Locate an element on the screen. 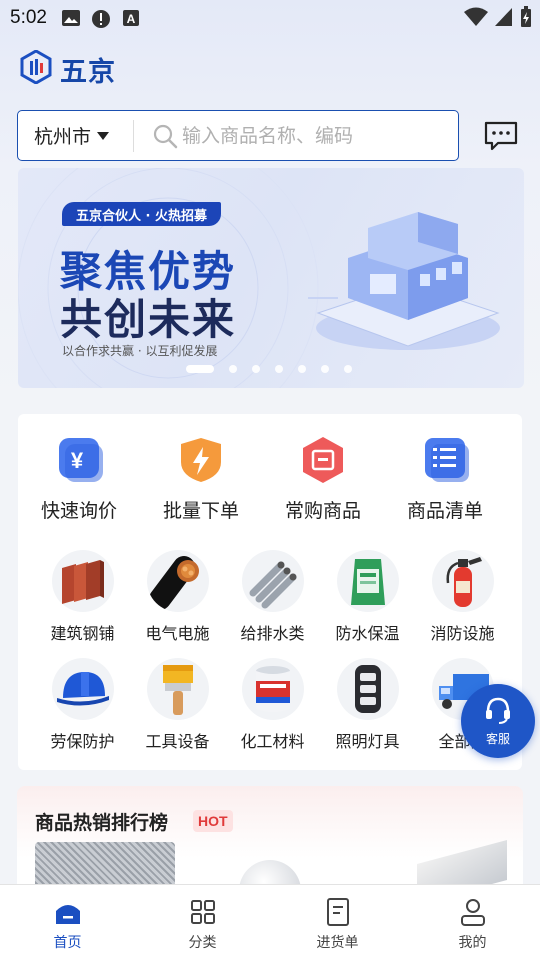 The width and height of the screenshot is (540, 960). category-label: 化工材料 is located at coordinates (272, 741).